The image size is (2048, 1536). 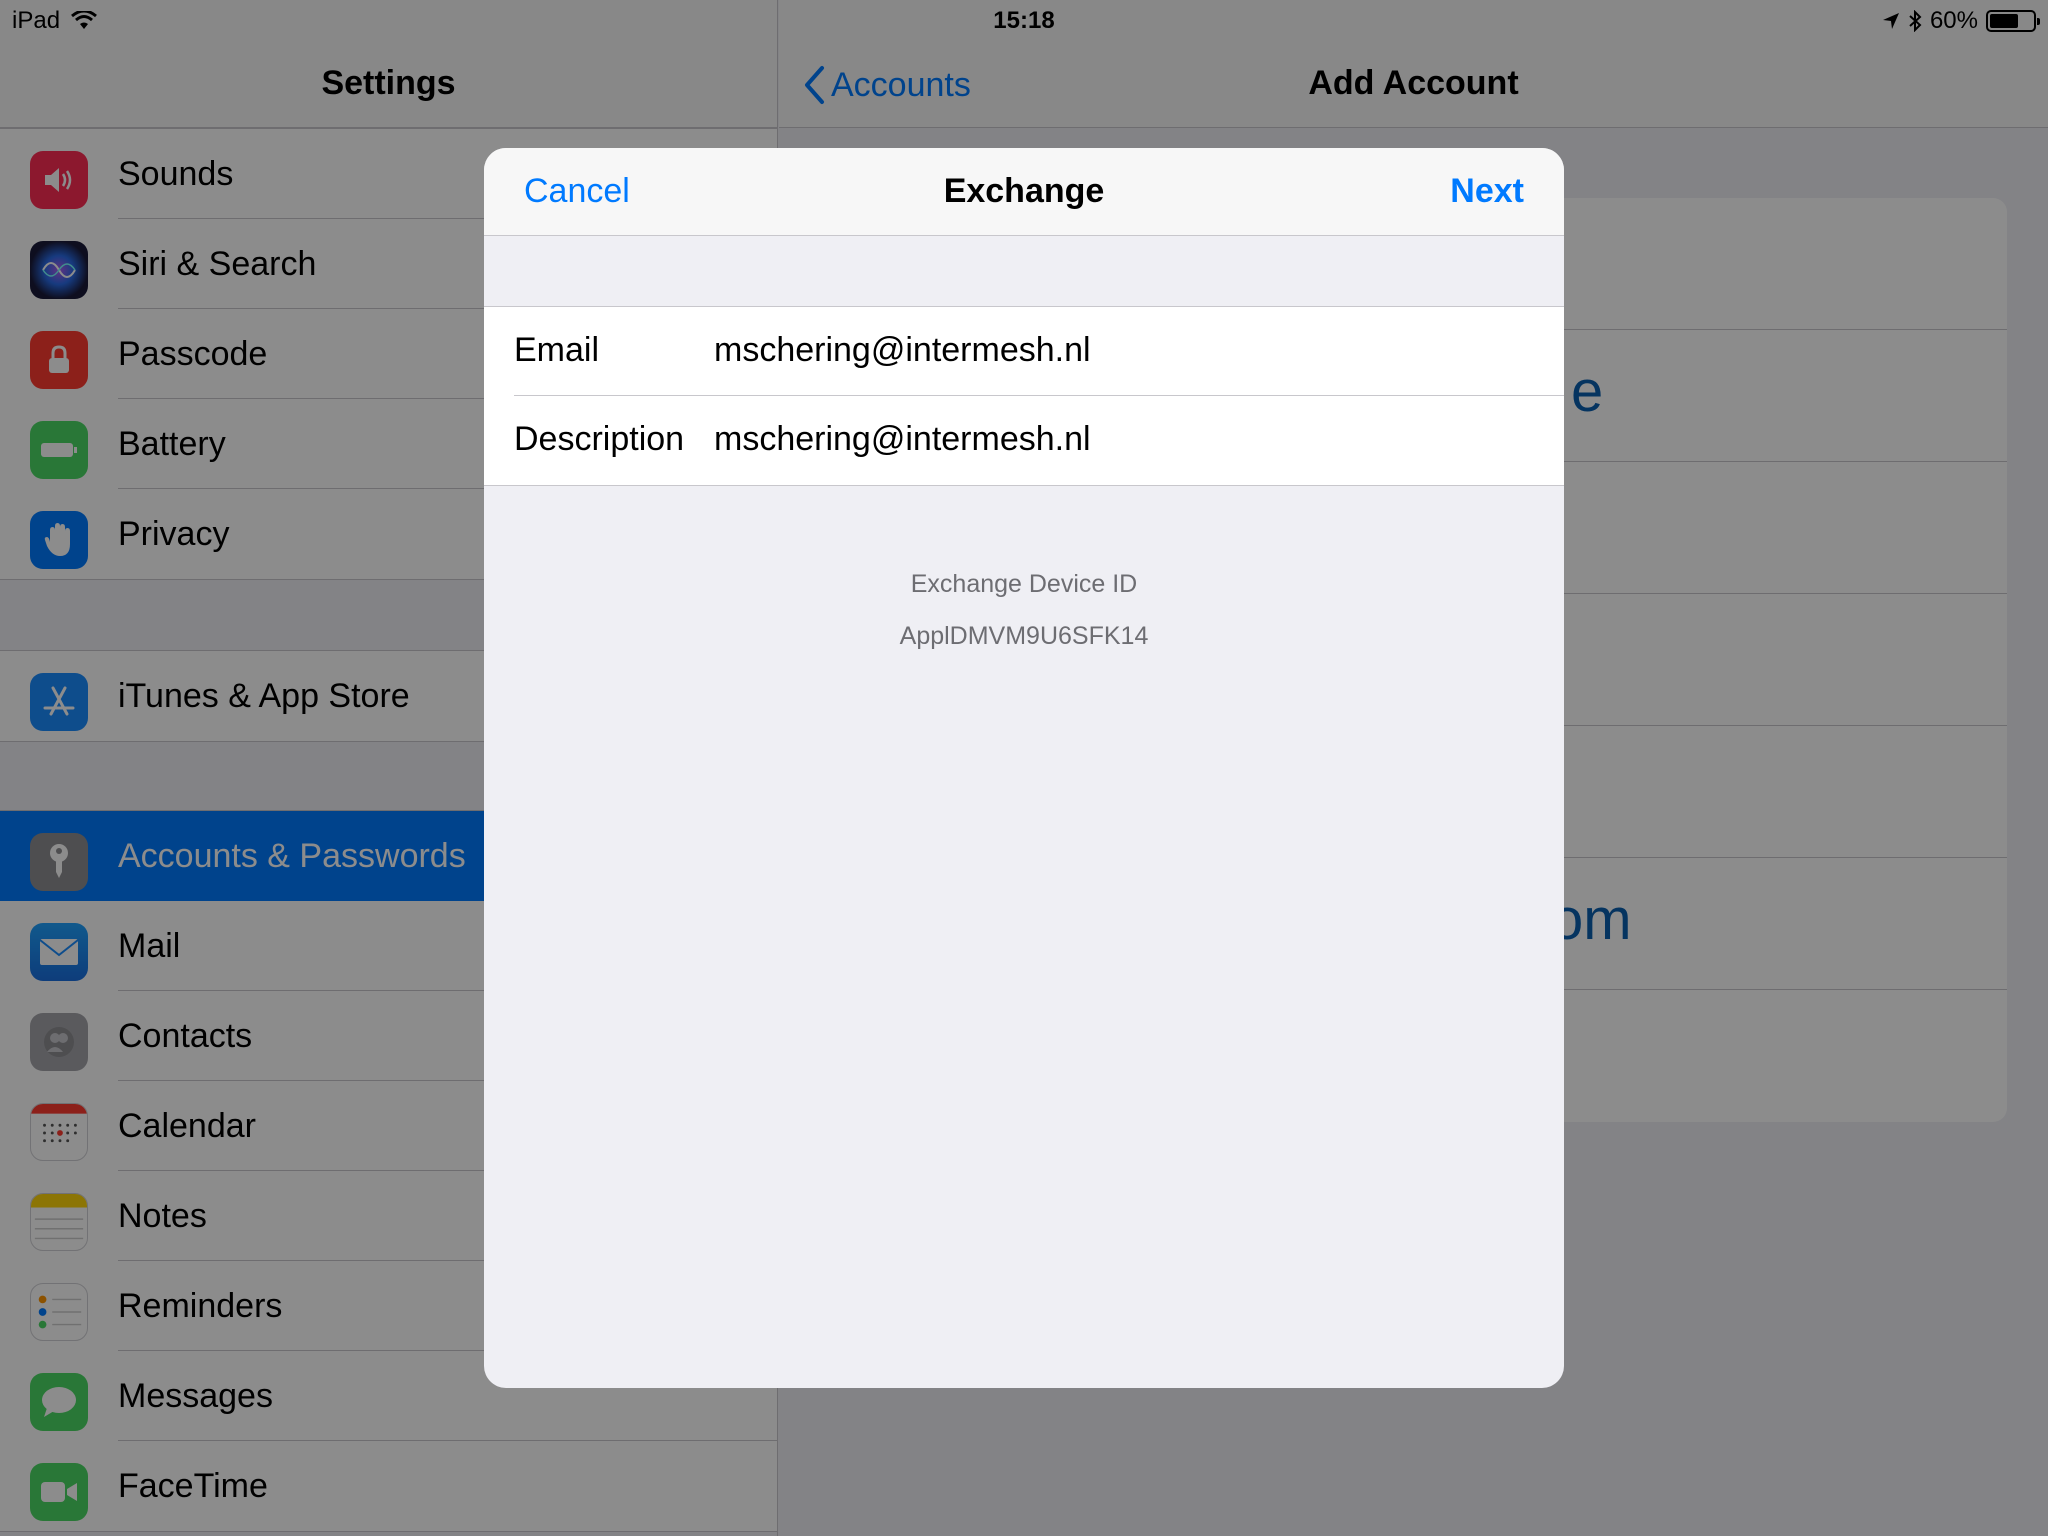 I want to click on modal-title: Exchange, so click(x=1024, y=191).